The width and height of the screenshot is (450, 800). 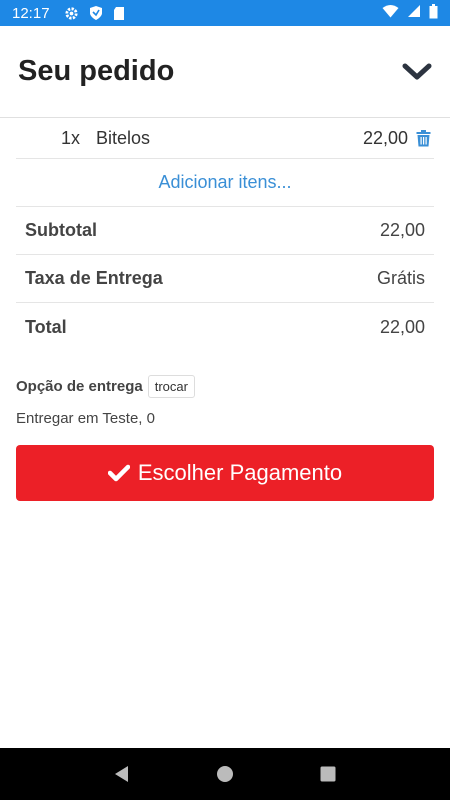 I want to click on delivery-fee-value: Grátis, so click(x=400, y=278).